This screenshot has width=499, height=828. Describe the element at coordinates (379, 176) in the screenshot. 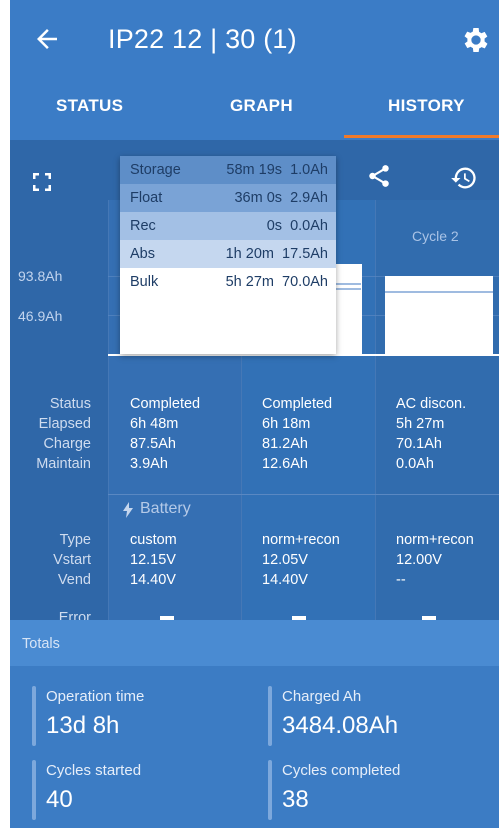

I see `share-icon` at that location.